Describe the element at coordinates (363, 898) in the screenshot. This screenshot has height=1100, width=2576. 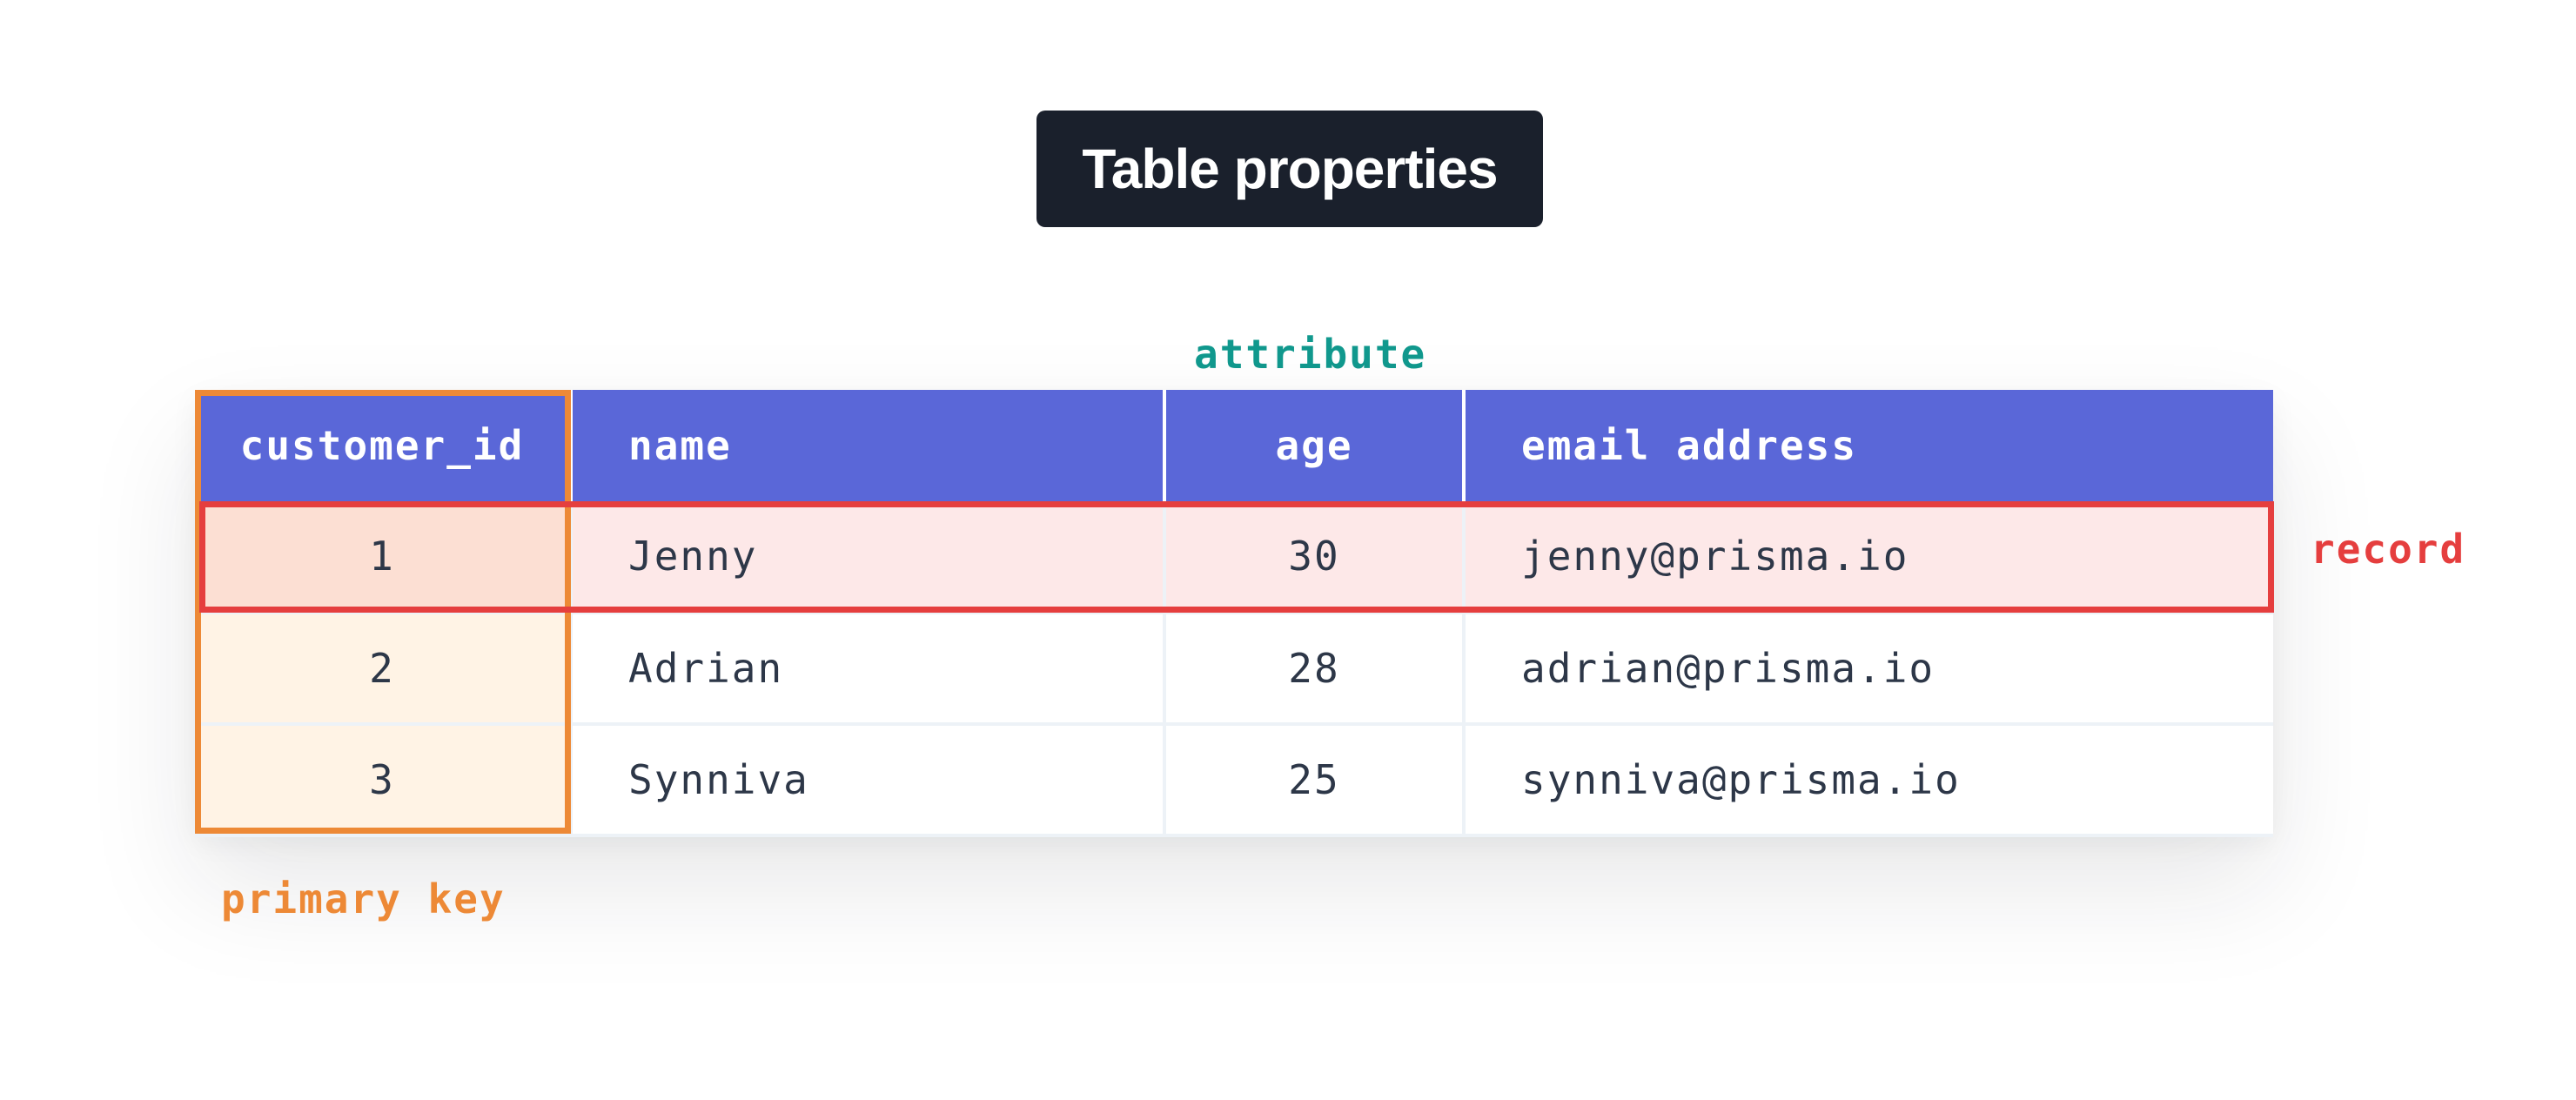
I see `primary-key-label: primary key` at that location.